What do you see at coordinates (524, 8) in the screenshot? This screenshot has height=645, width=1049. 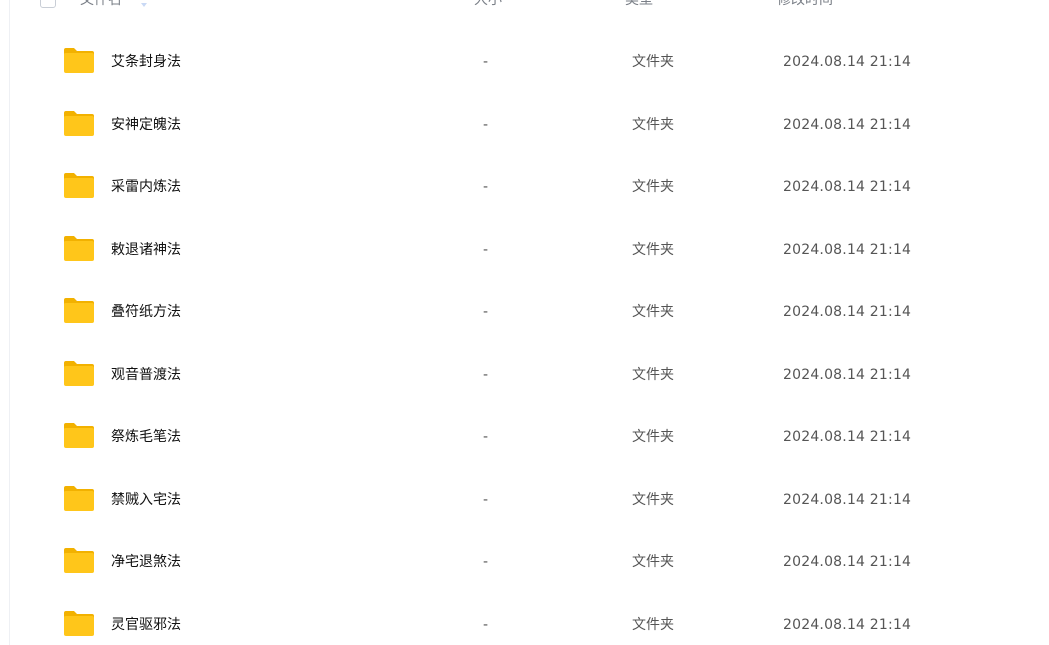 I see `file-list-header: 文件名 大小 类型 修改时间` at bounding box center [524, 8].